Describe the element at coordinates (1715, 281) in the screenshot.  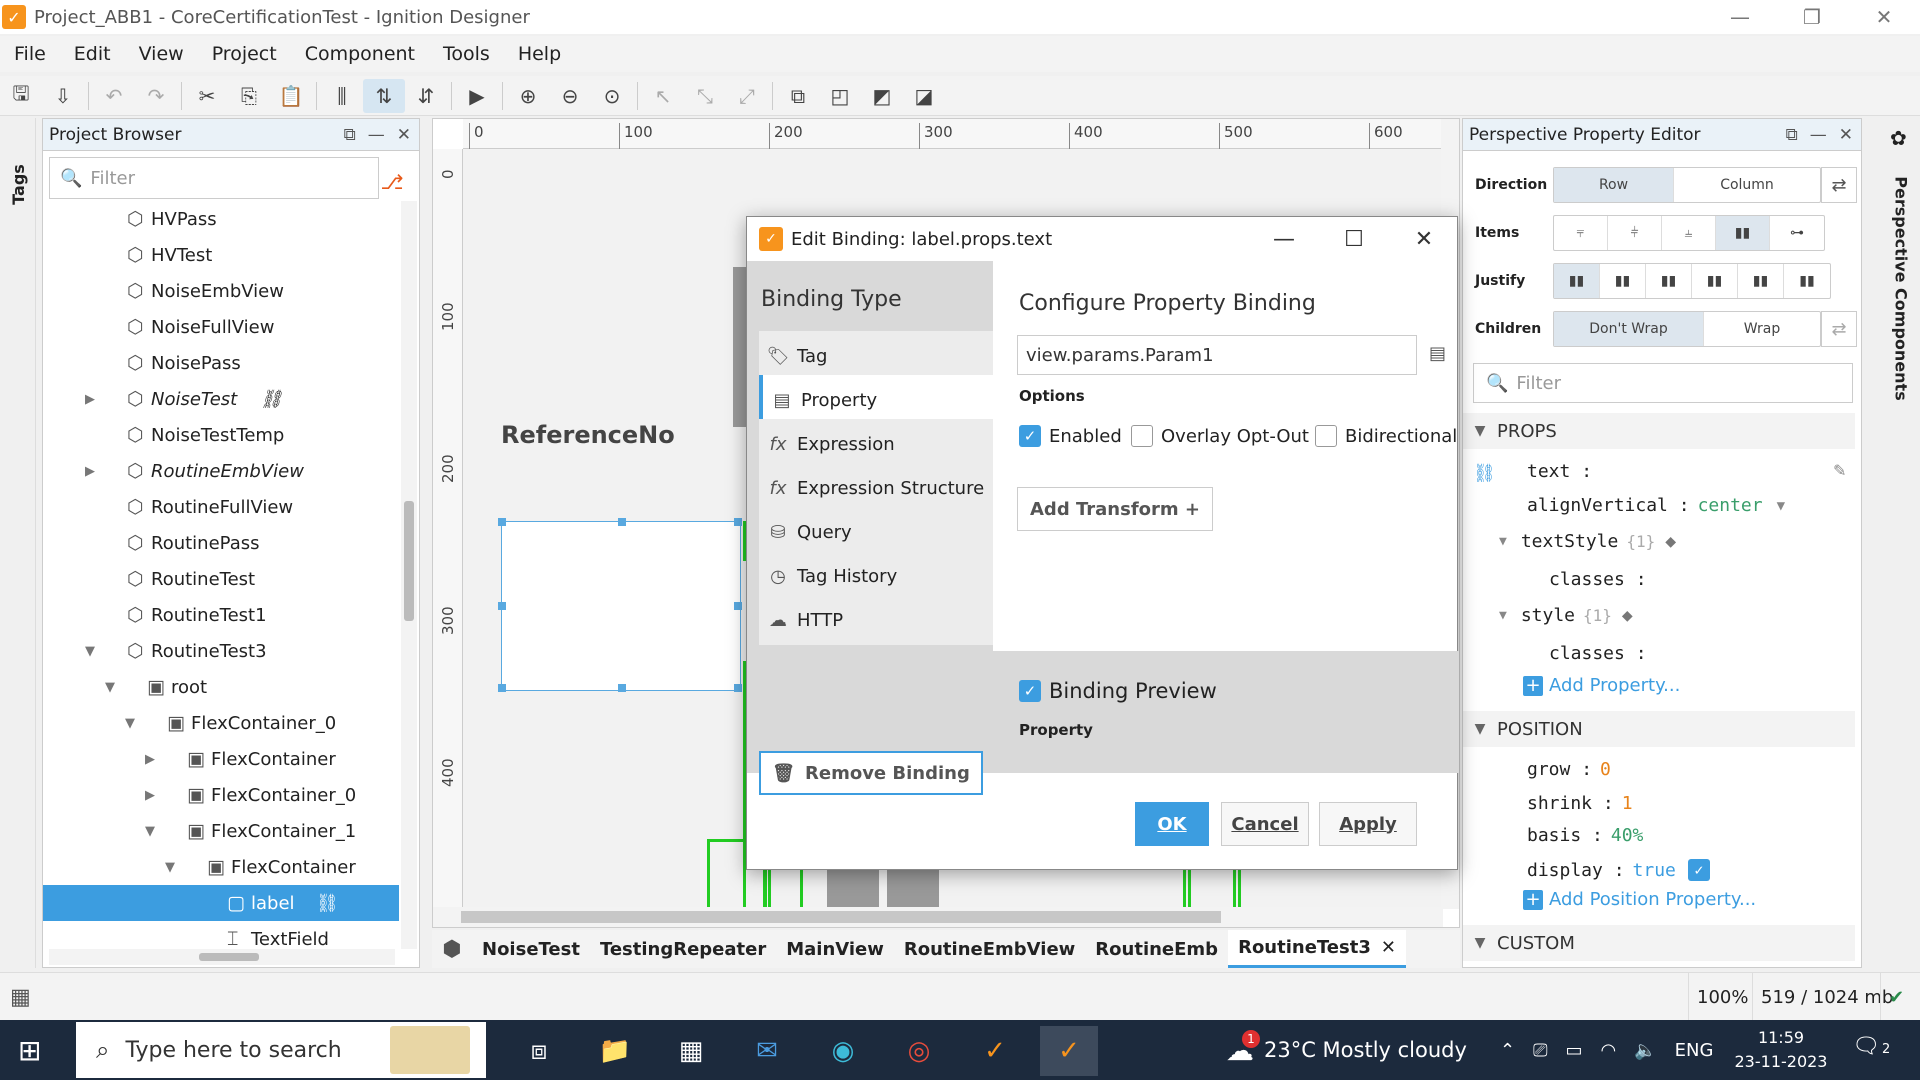
I see `justify-between-icon: ▮▮` at that location.